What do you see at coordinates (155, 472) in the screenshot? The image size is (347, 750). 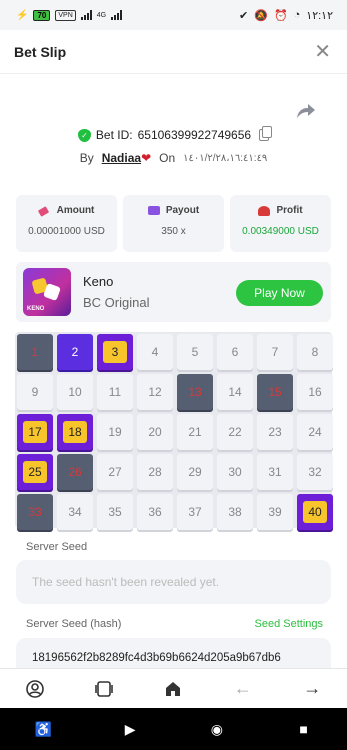 I see `keno-tile: 28` at bounding box center [155, 472].